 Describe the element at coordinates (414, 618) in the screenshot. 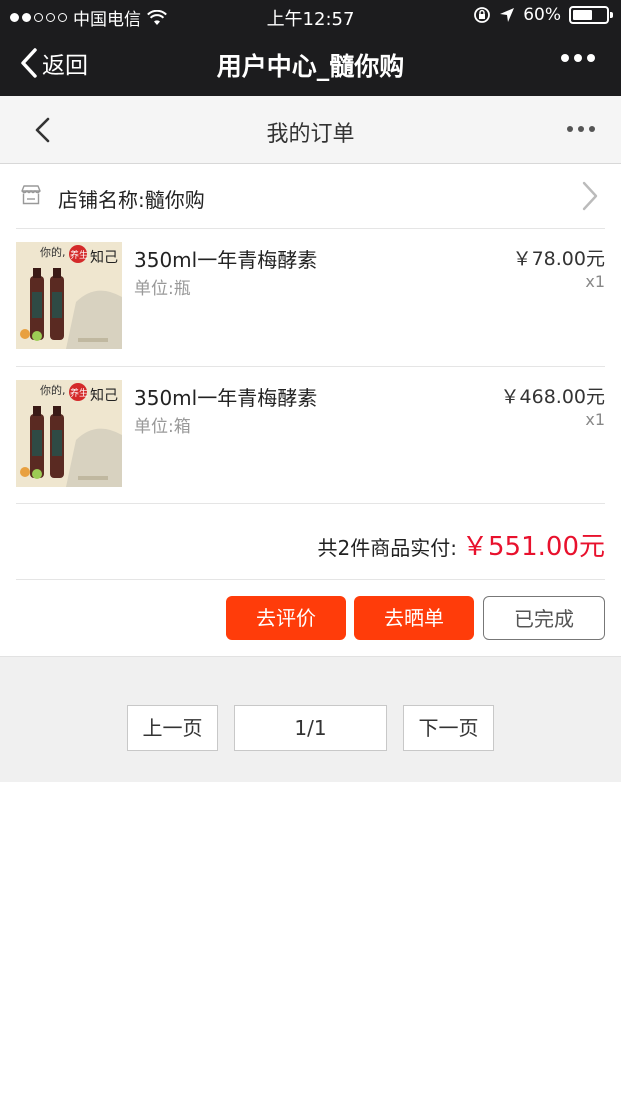

I see `share-order-button: 去晒单` at that location.